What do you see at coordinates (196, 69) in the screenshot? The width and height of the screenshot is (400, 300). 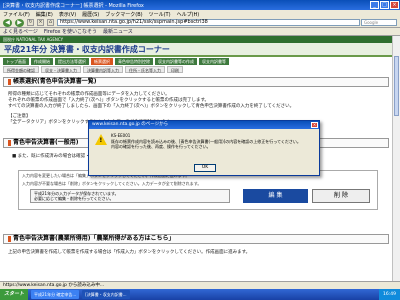 I see `substep-nav: 所得金額の確認 収支・決算書入力 決算書内訳等入力 住所・氏名等入力 印刷` at bounding box center [196, 69].